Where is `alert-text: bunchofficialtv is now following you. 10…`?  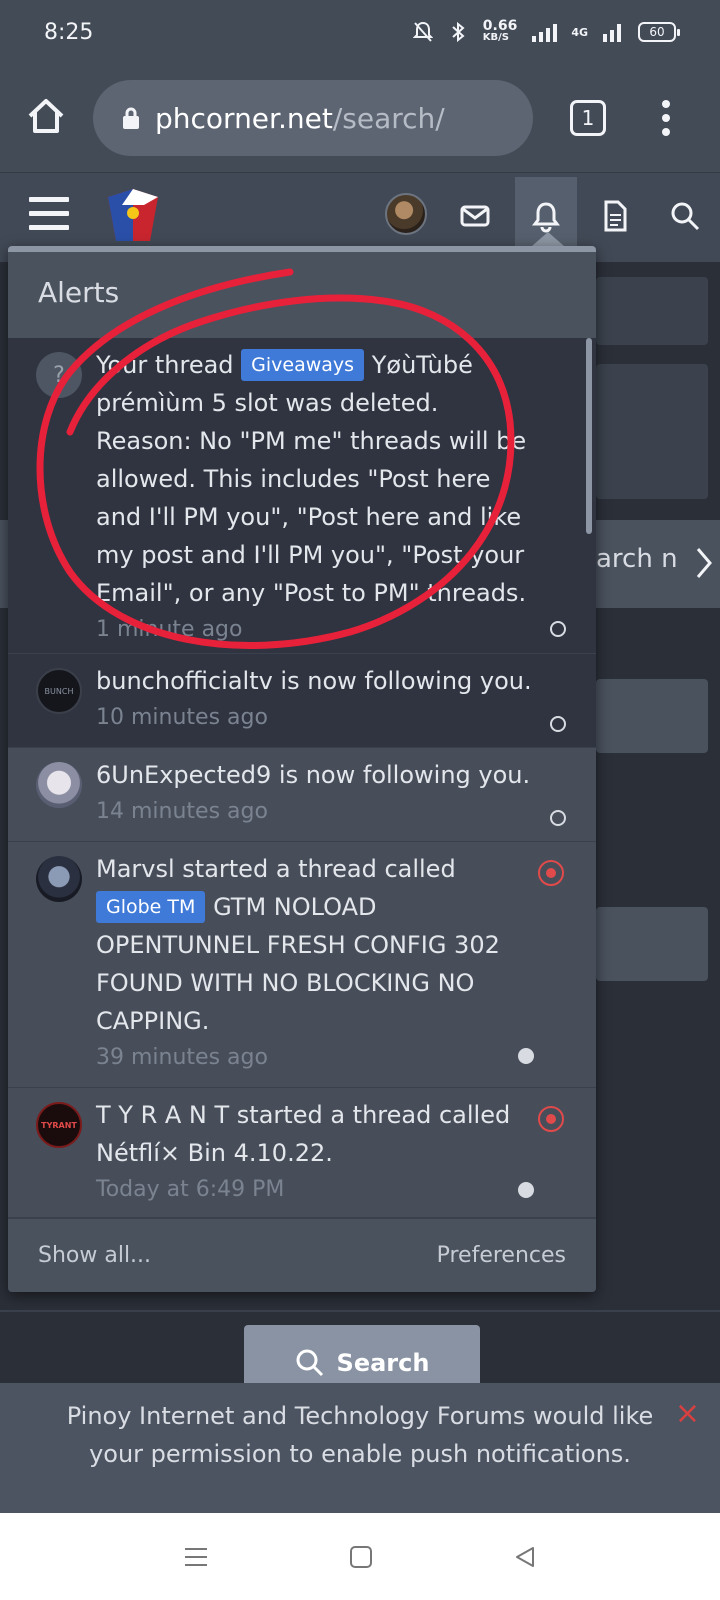 alert-text: bunchofficialtv is now following you. 10… is located at coordinates (316, 699).